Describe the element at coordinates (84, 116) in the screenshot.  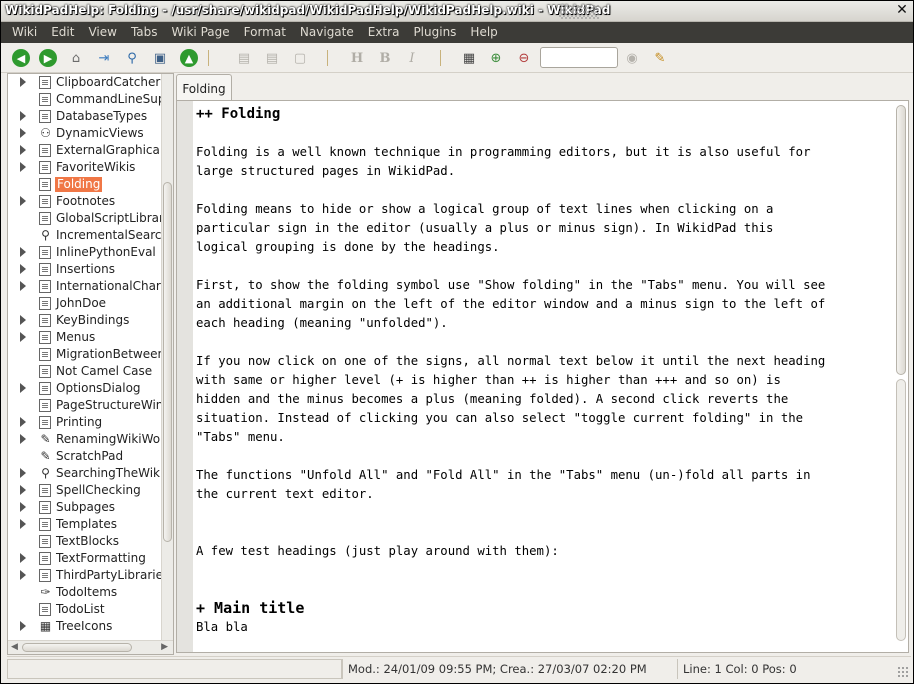
I see `tree-node: DatabaseTypes` at that location.